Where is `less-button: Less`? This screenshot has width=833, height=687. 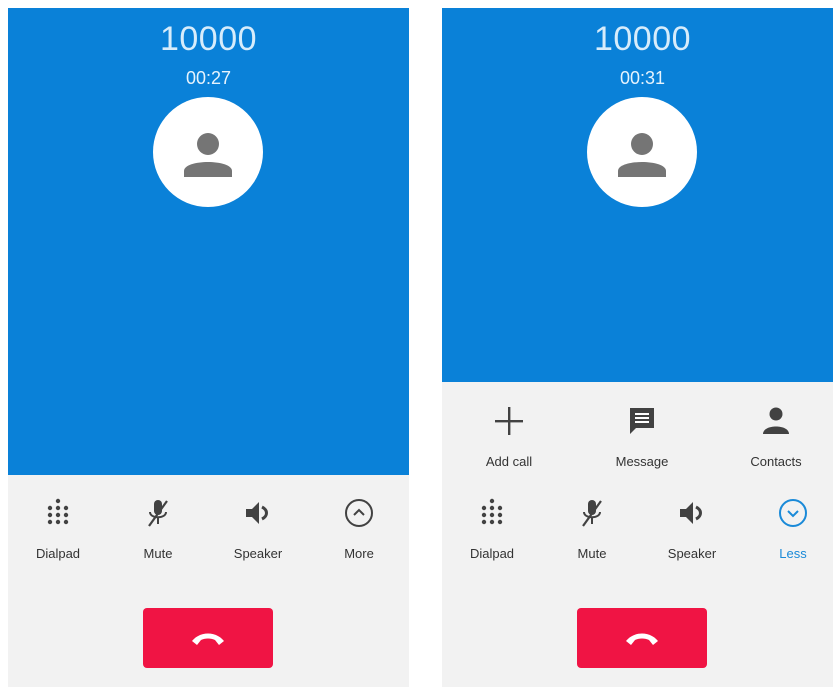 less-button: Less is located at coordinates (789, 533).